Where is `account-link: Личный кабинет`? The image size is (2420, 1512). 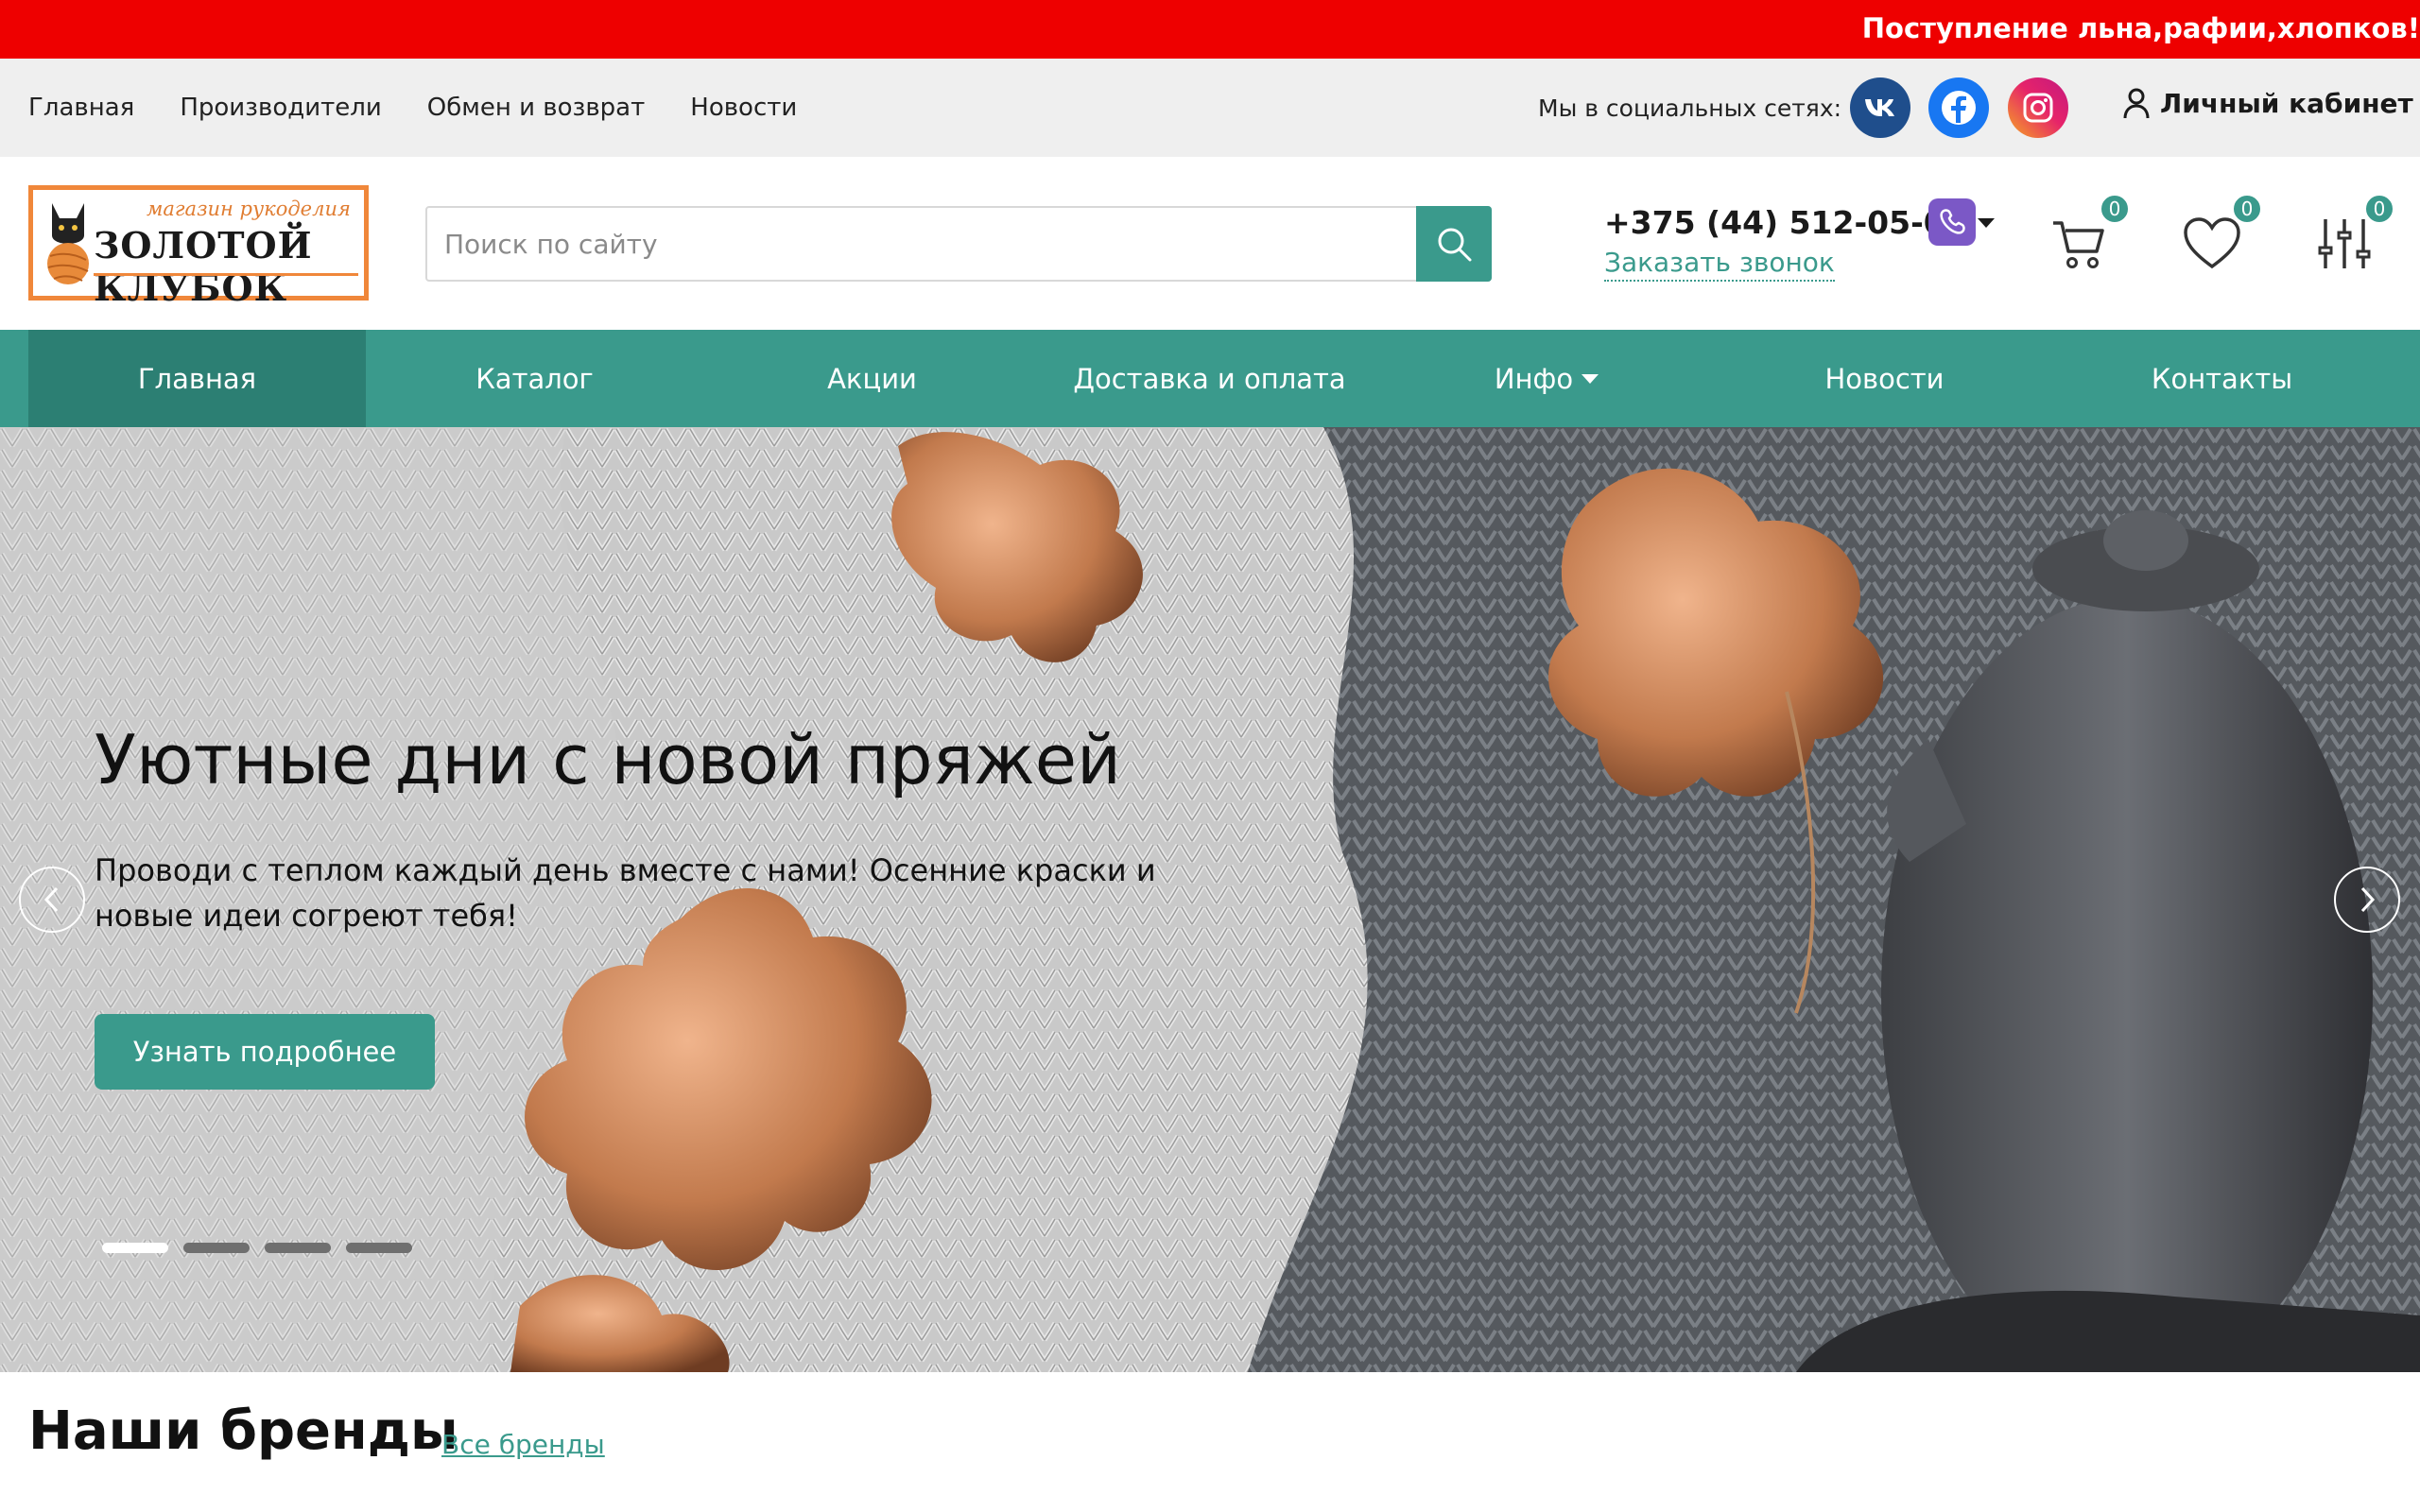 account-link: Личный кабинет is located at coordinates (2267, 103).